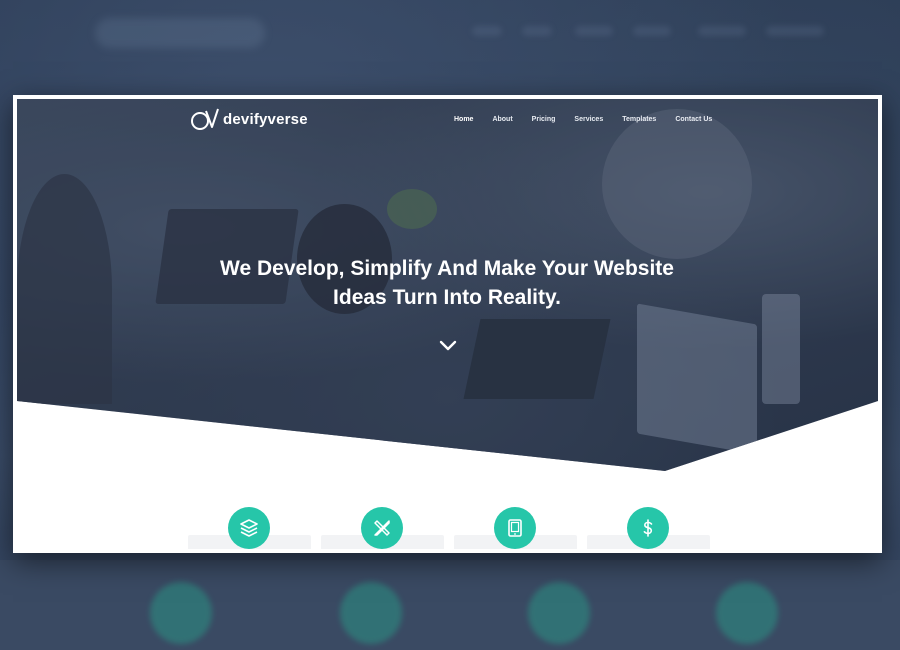  Describe the element at coordinates (463, 119) in the screenshot. I see `nav-home: Home` at that location.